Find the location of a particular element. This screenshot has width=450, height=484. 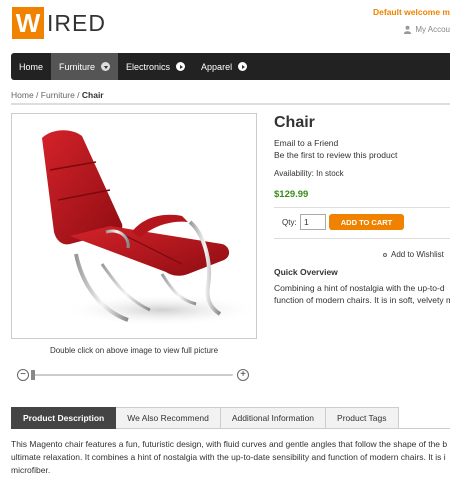

zoom-slider: − + is located at coordinates (133, 375).